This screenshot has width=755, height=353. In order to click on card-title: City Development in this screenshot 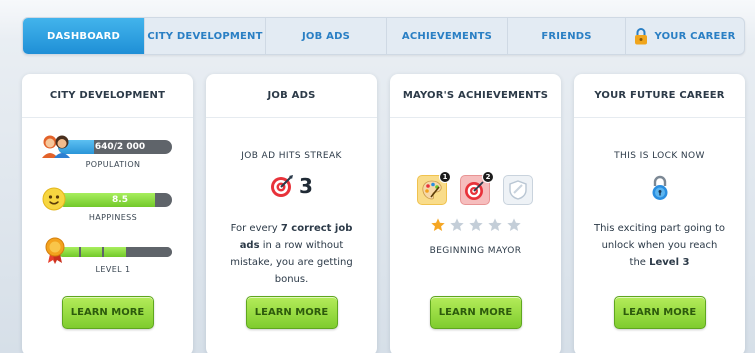, I will do `click(107, 96)`.